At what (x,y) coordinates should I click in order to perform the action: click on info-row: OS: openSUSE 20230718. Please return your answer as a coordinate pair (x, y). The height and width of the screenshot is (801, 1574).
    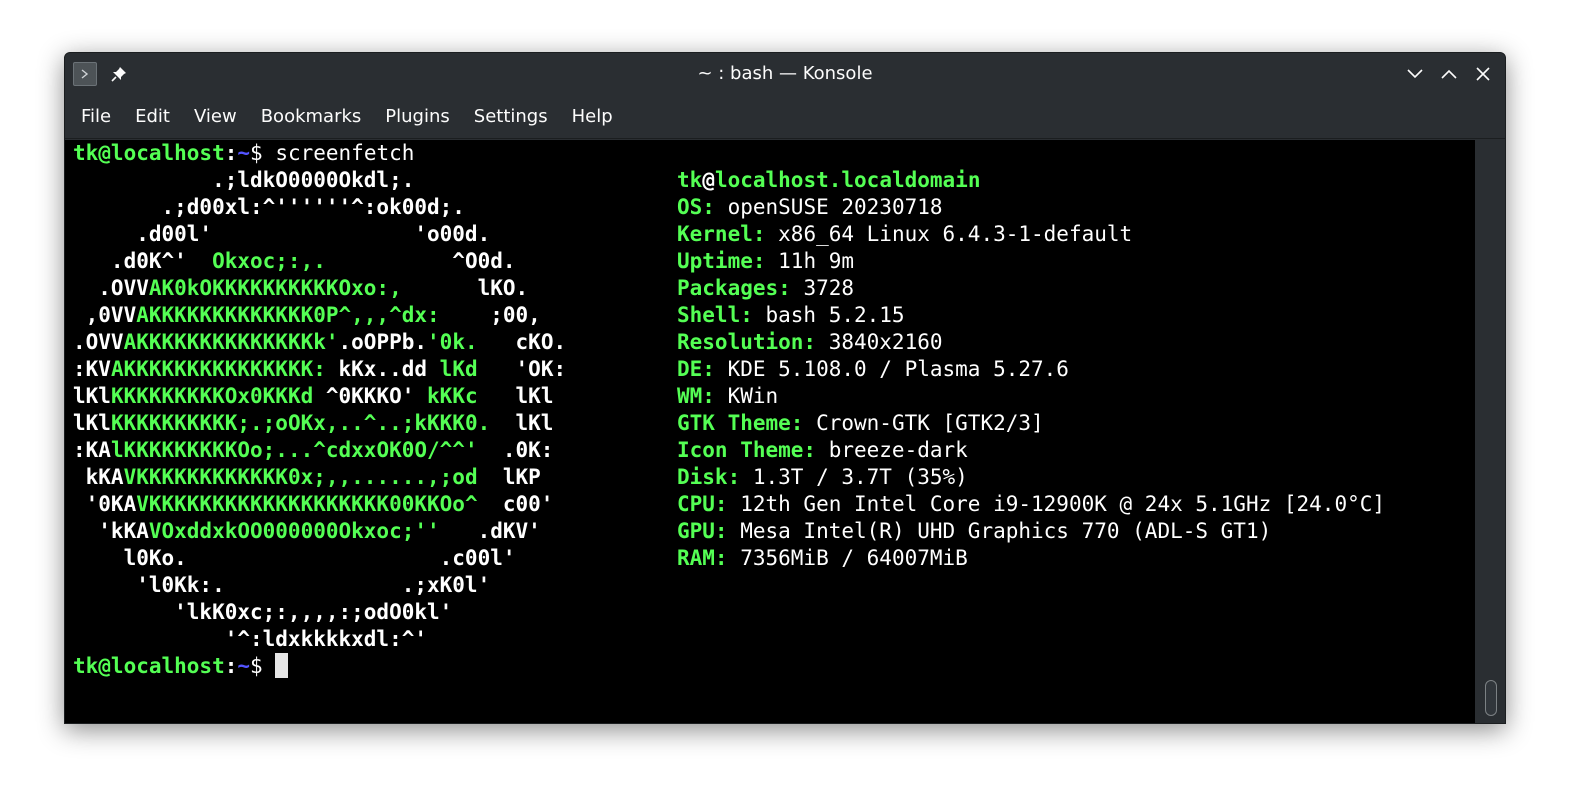
    Looking at the image, I should click on (810, 207).